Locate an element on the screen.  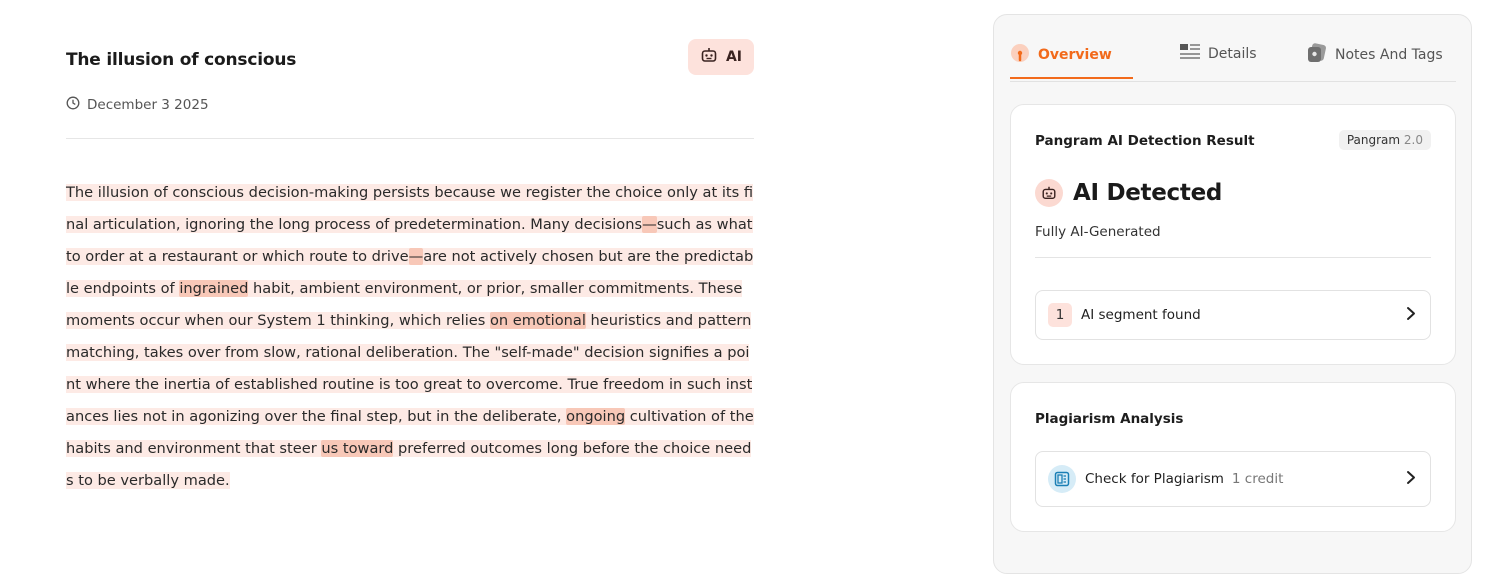
segment-label: AI segment found is located at coordinates (1141, 315).